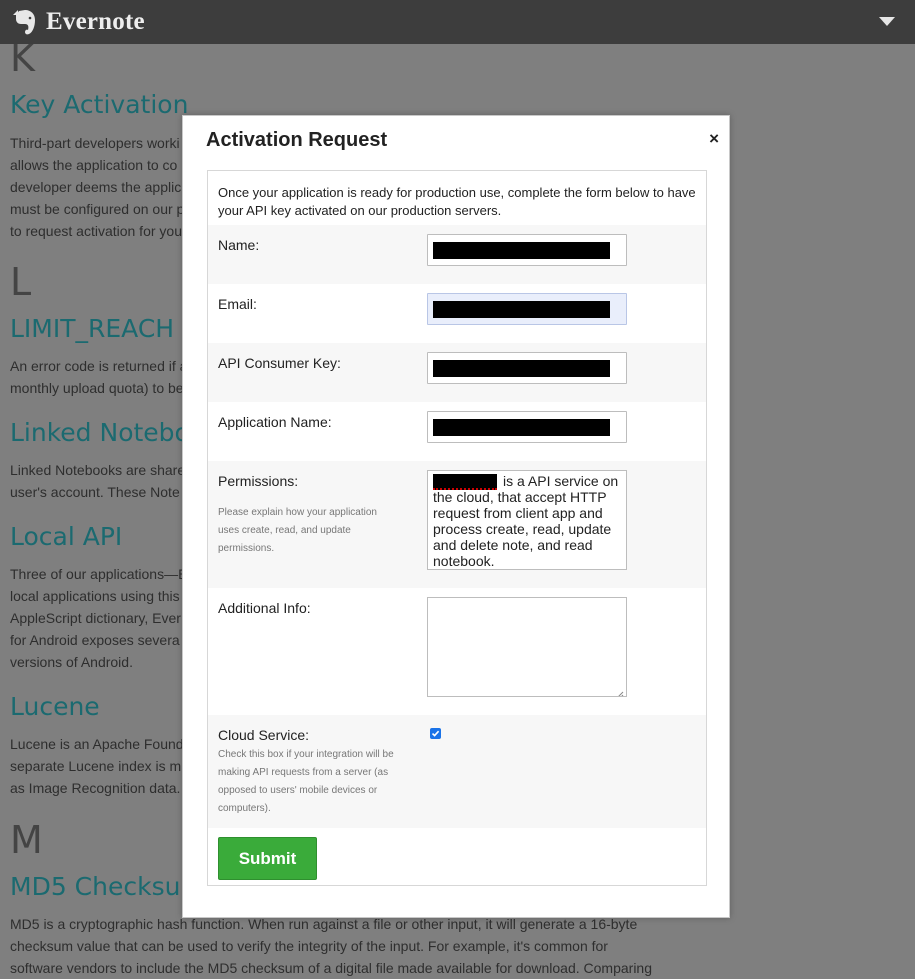 The image size is (915, 979). What do you see at coordinates (527, 647) in the screenshot?
I see `additional-info-textarea` at bounding box center [527, 647].